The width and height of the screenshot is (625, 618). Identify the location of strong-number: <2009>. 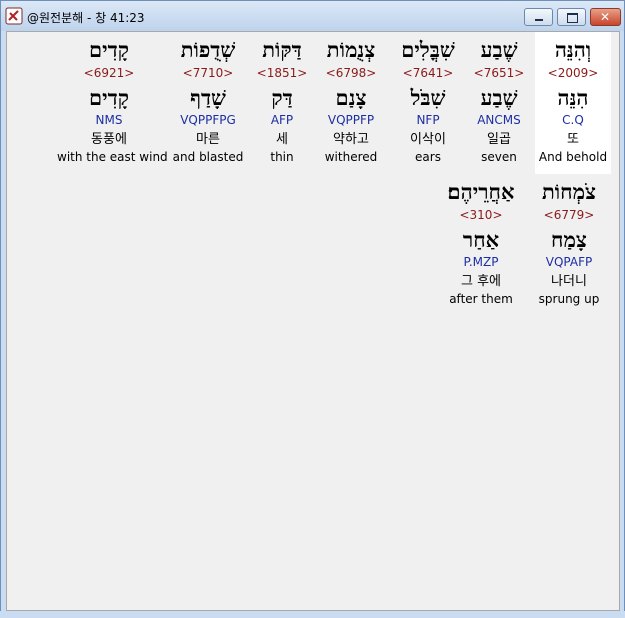
(573, 73).